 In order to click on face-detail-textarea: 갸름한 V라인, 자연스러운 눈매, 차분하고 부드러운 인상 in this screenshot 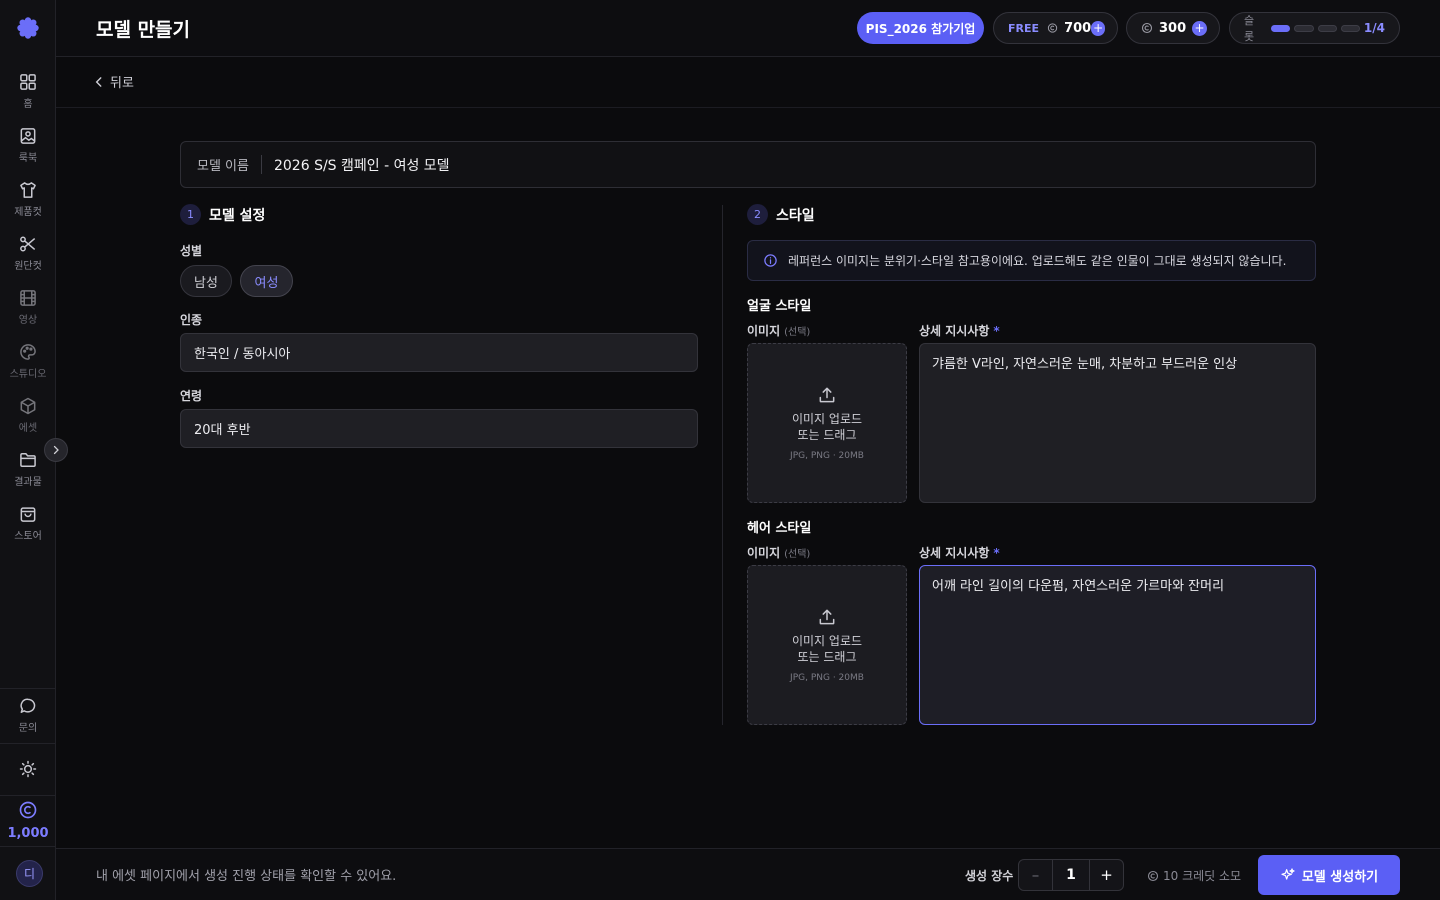, I will do `click(1117, 423)`.